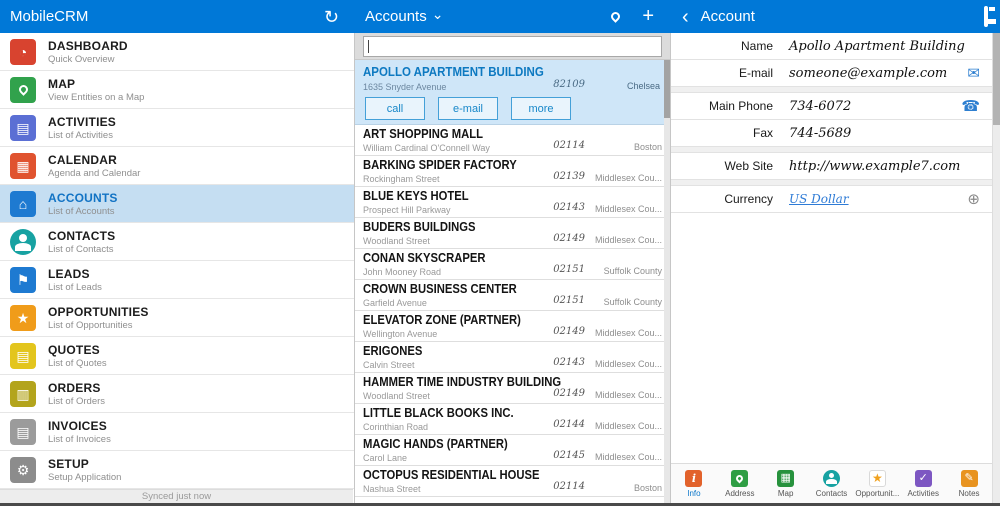  What do you see at coordinates (177, 166) in the screenshot?
I see `sidebar-item-calendar: ▦ CALENDAR Agenda and Calendar` at bounding box center [177, 166].